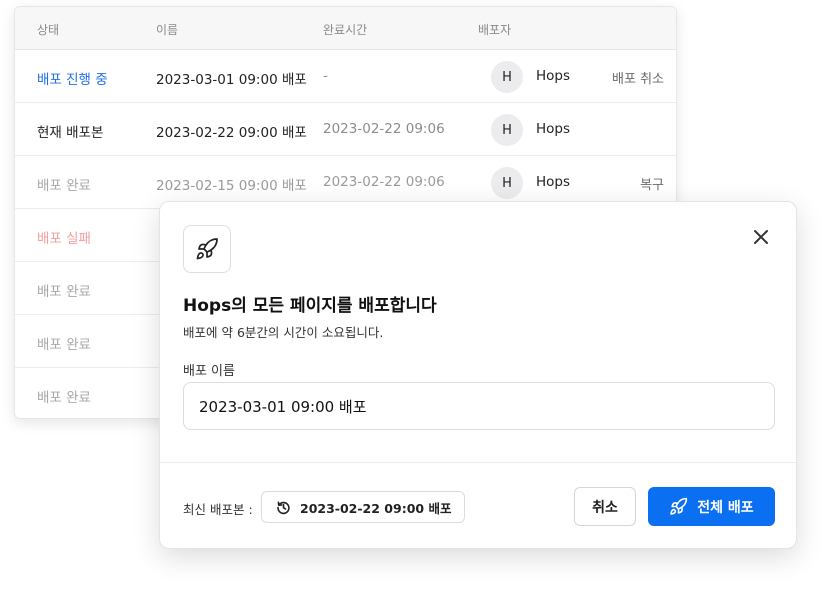  What do you see at coordinates (70, 133) in the screenshot?
I see `status-label: 현재 배포본` at bounding box center [70, 133].